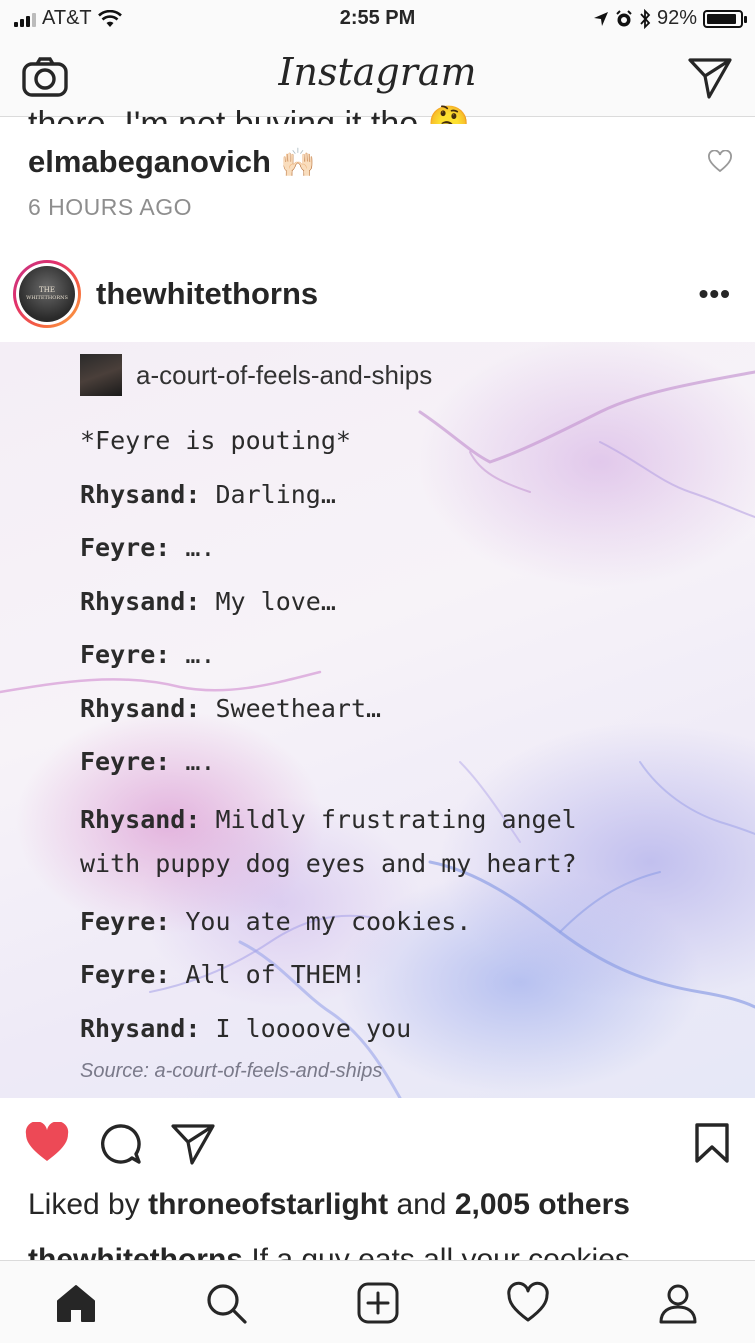 The height and width of the screenshot is (1343, 755). I want to click on dialogue-line: Rhysand: Mildly frustrating angel, so click(328, 819).